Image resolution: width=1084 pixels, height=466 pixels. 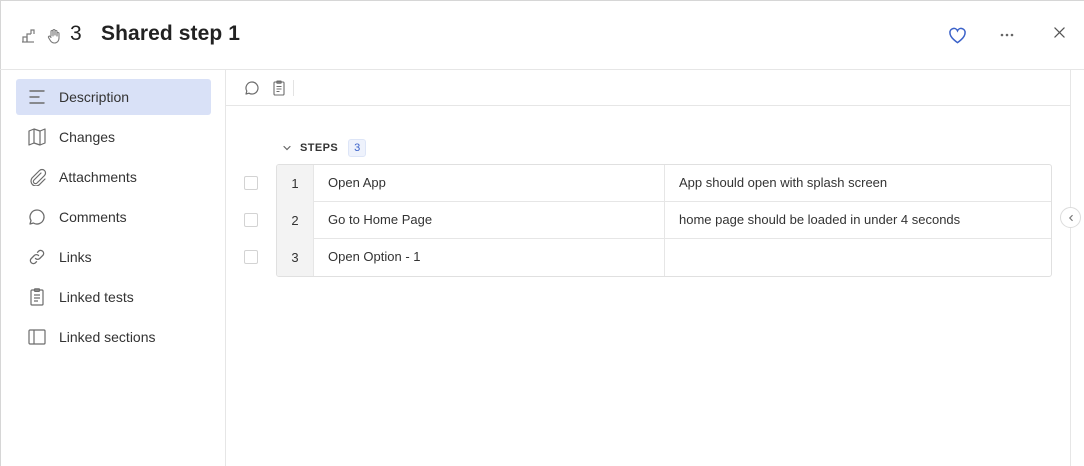 I want to click on step-action: Go to Home Page, so click(x=489, y=220).